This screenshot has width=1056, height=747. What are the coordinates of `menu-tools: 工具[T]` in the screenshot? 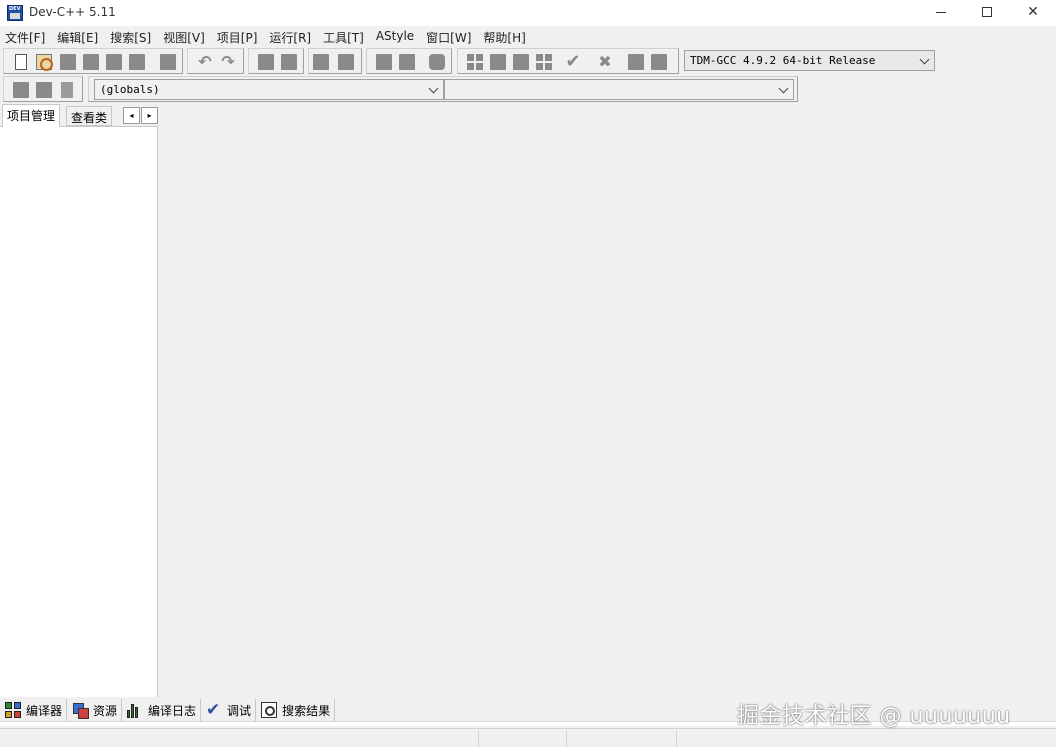 It's located at (343, 37).